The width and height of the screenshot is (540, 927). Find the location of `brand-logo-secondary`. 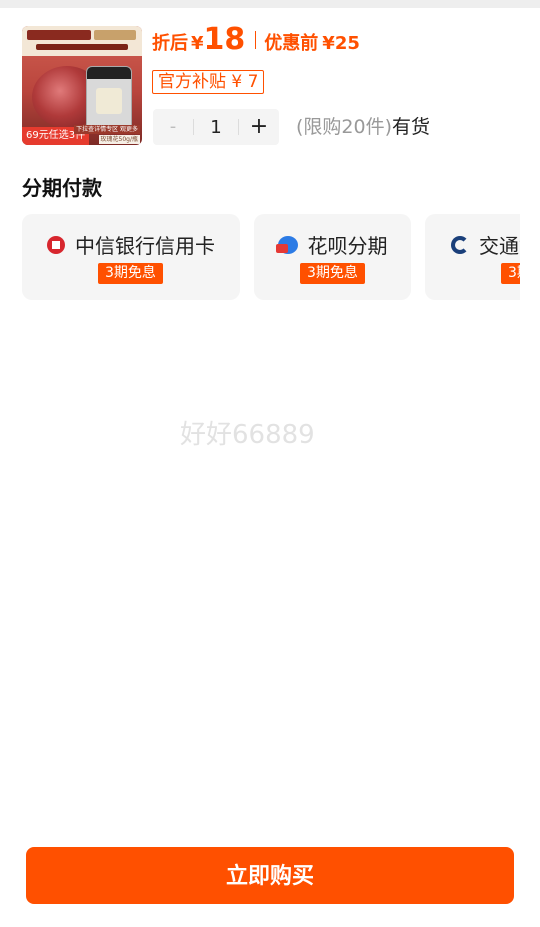

brand-logo-secondary is located at coordinates (115, 35).